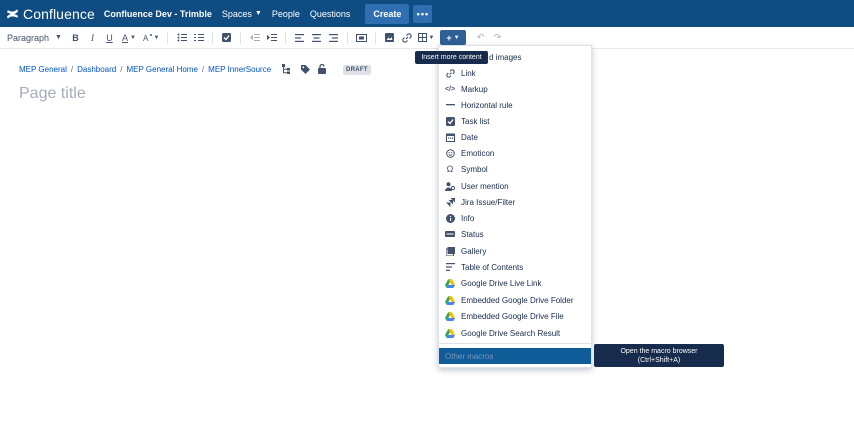  What do you see at coordinates (75, 38) in the screenshot?
I see `bold-button: B` at bounding box center [75, 38].